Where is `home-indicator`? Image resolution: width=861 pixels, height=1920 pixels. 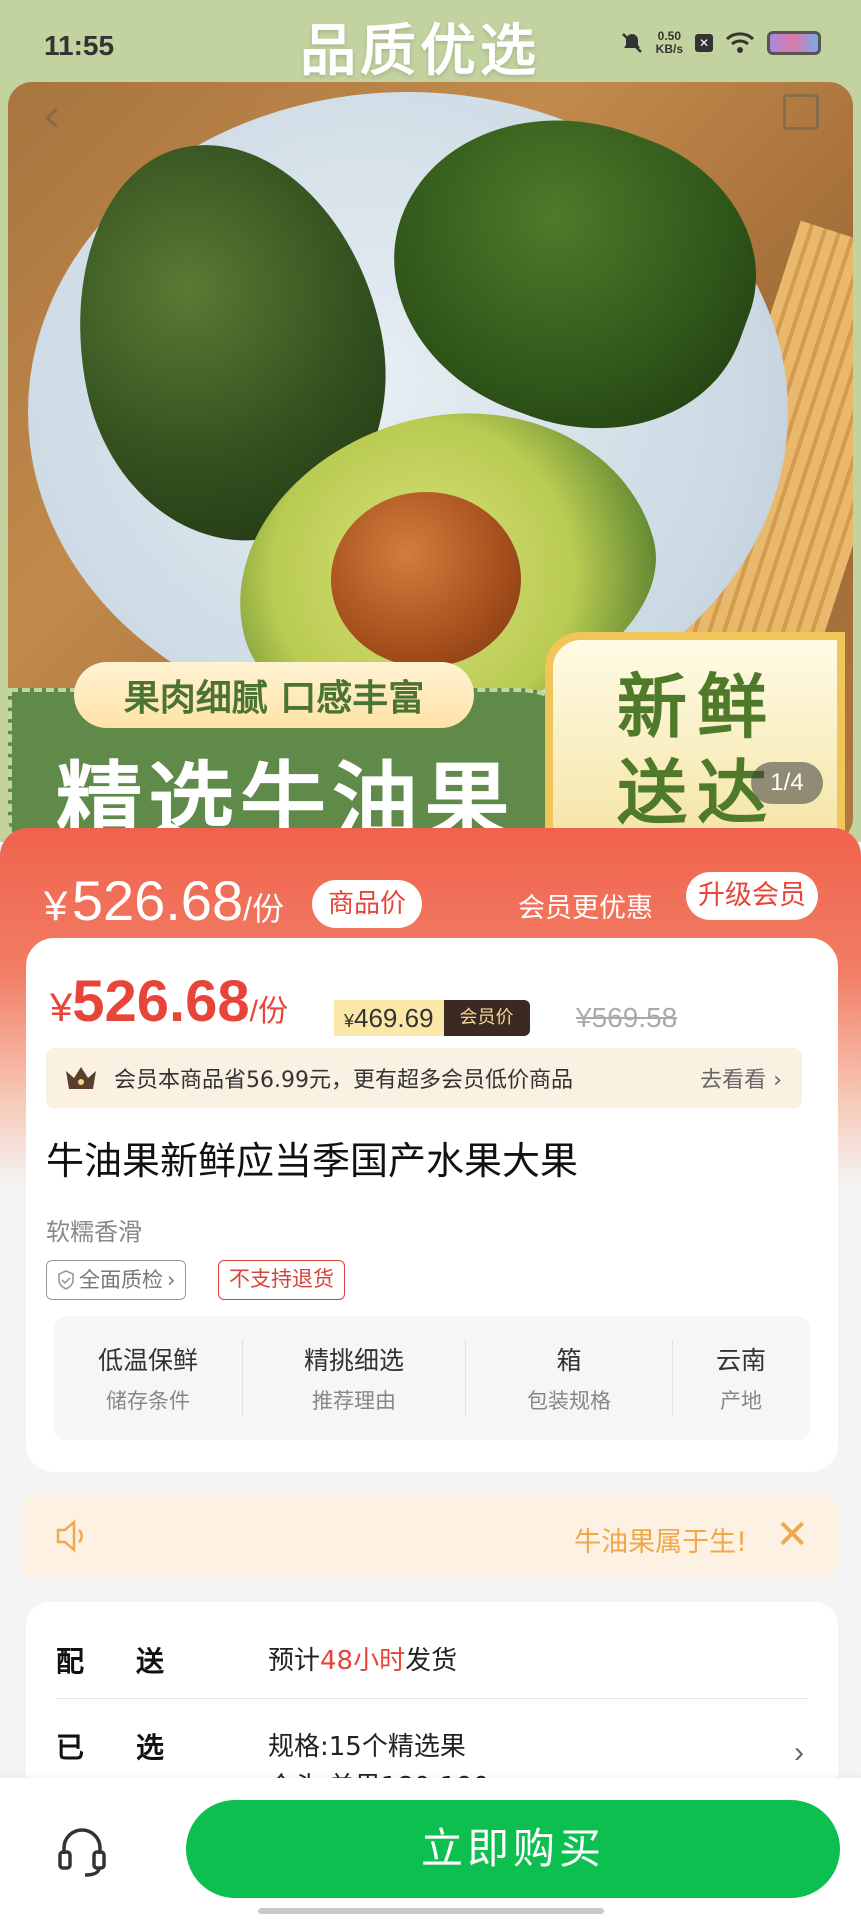 home-indicator is located at coordinates (431, 1911).